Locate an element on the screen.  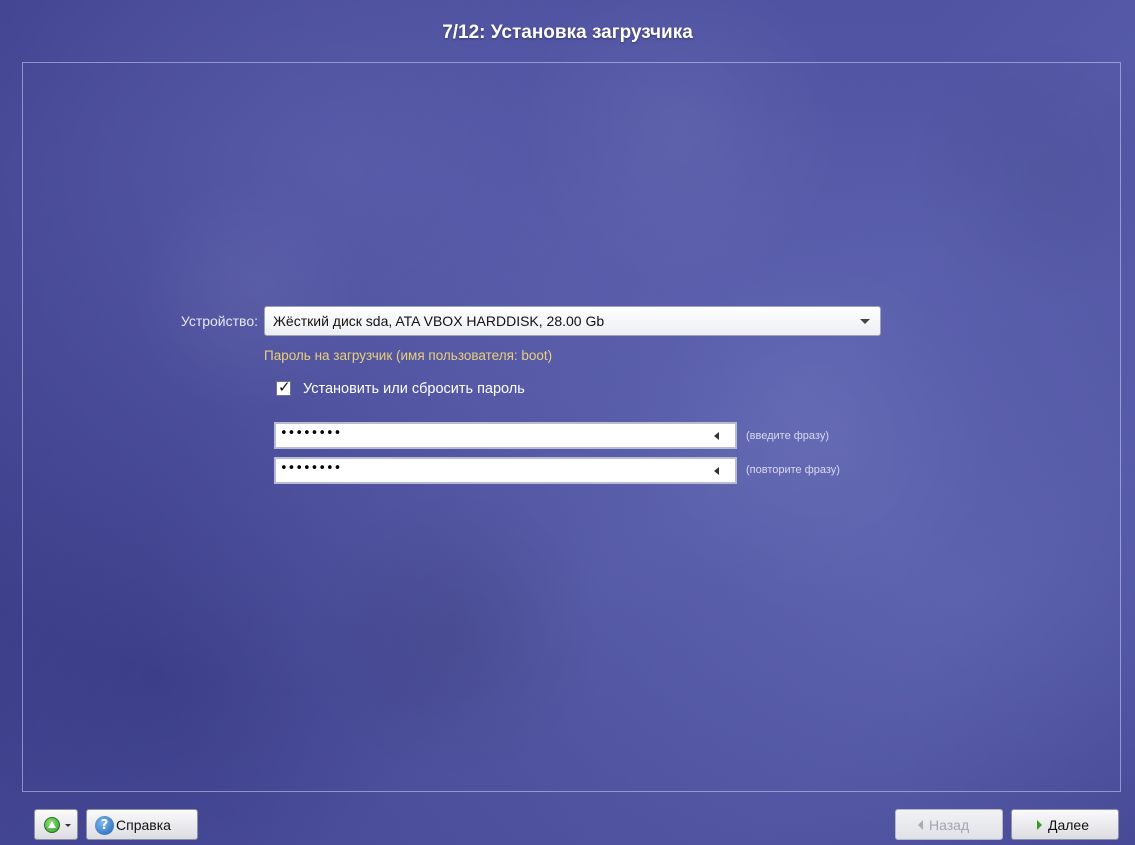
next-button-label: Далее is located at coordinates (1069, 825).